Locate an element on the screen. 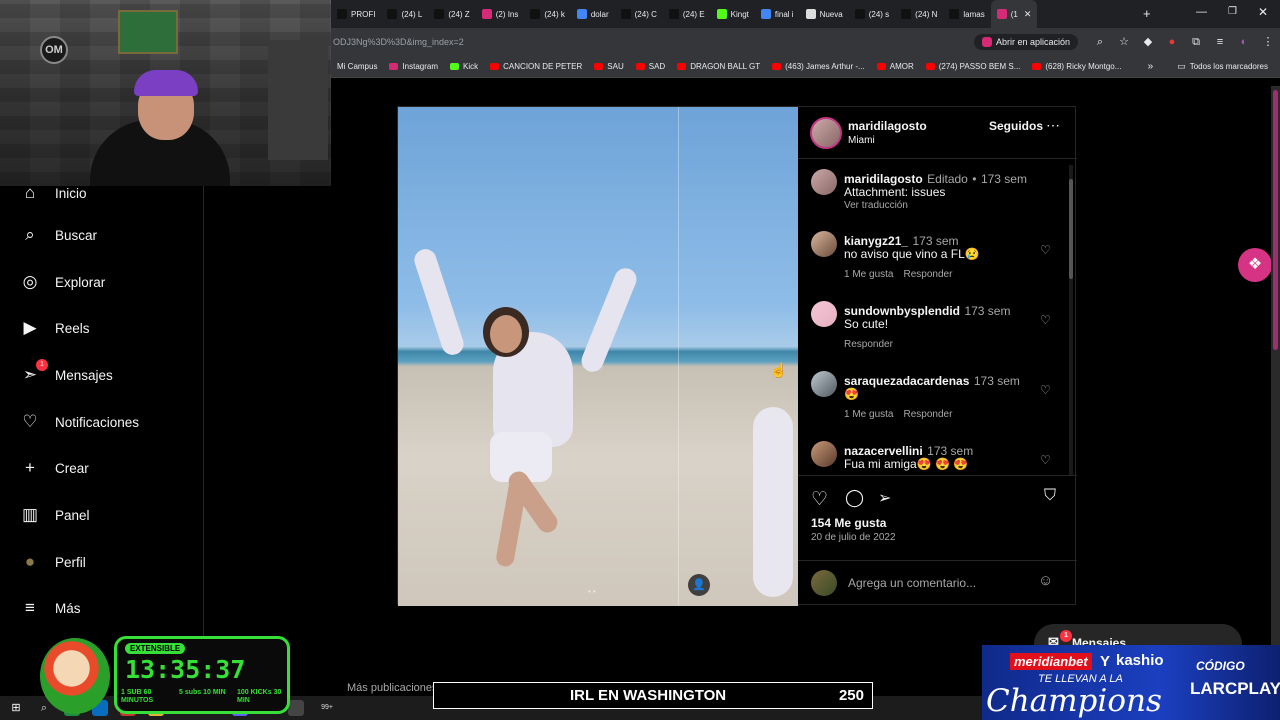 The width and height of the screenshot is (1280, 720). more-options-icon: ⋯ is located at coordinates (1053, 125).